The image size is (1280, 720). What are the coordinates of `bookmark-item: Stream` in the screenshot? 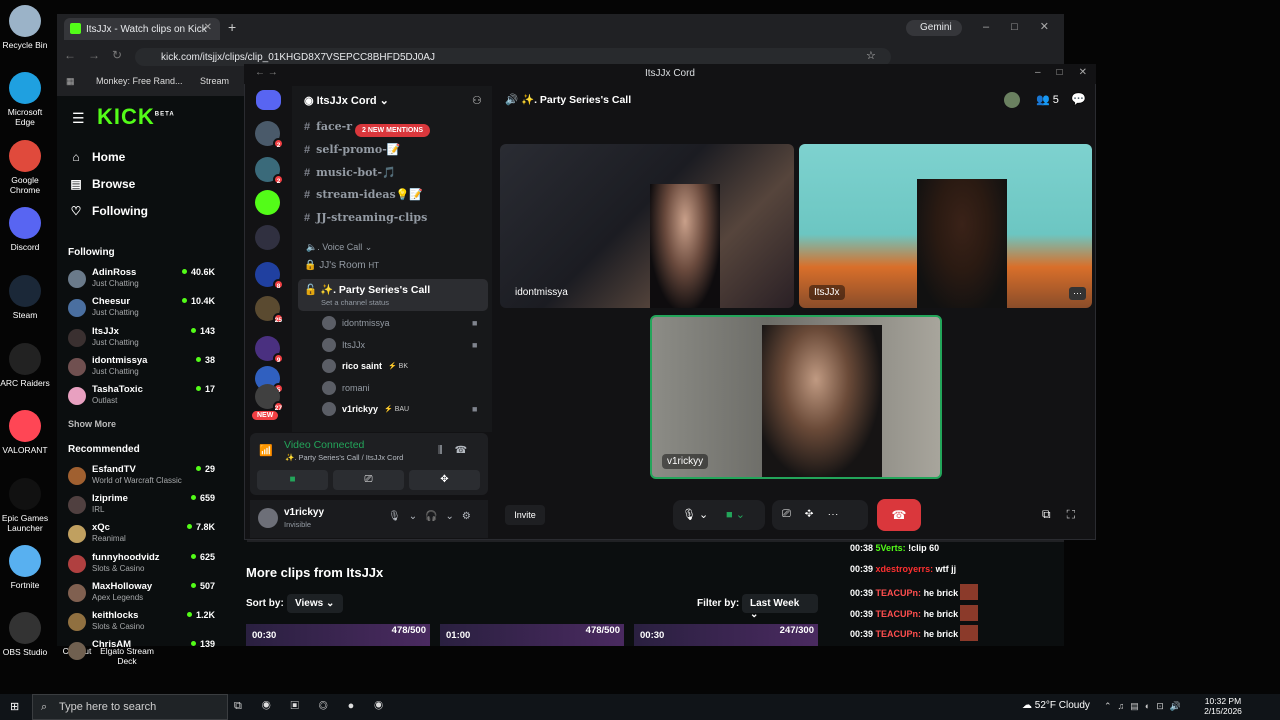 It's located at (214, 81).